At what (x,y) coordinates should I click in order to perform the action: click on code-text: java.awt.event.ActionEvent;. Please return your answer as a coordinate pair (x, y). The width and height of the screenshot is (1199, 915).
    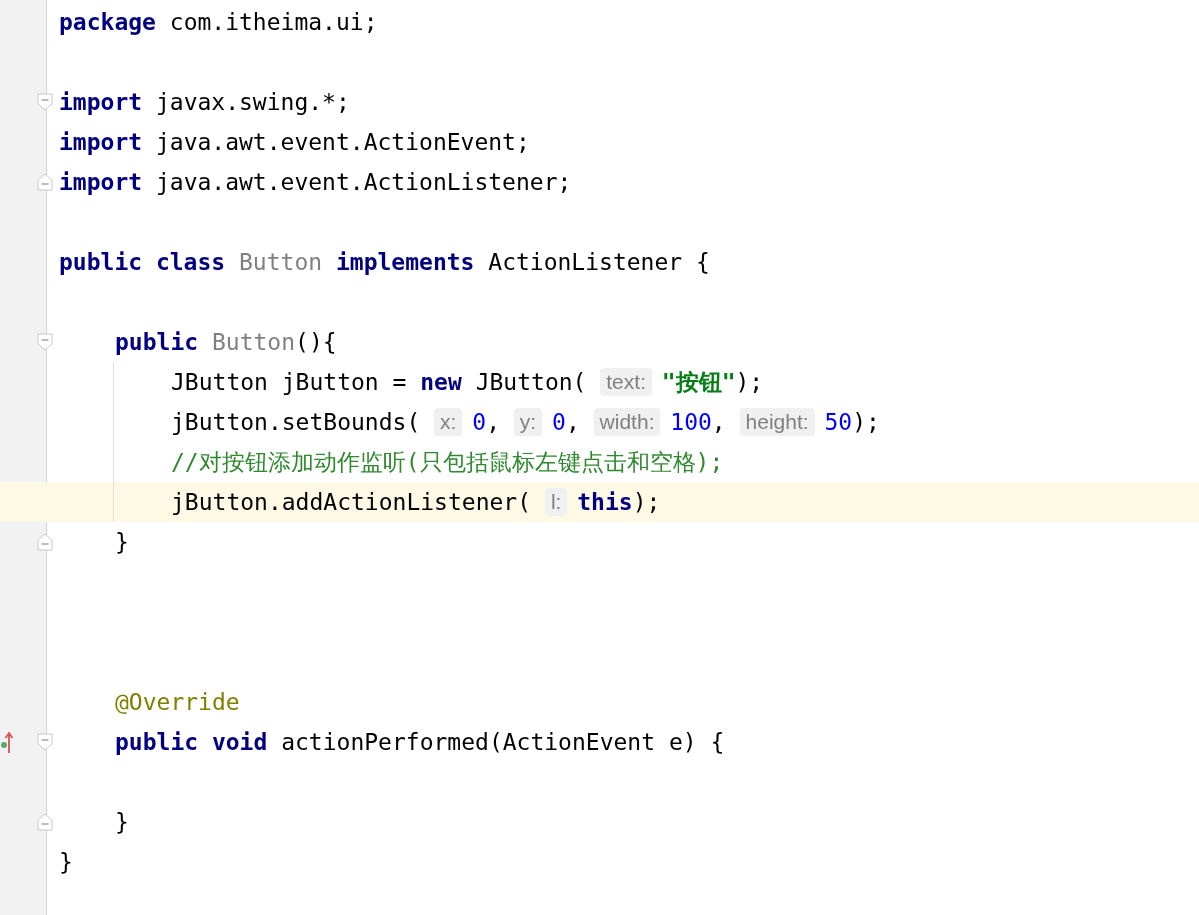
    Looking at the image, I should click on (342, 142).